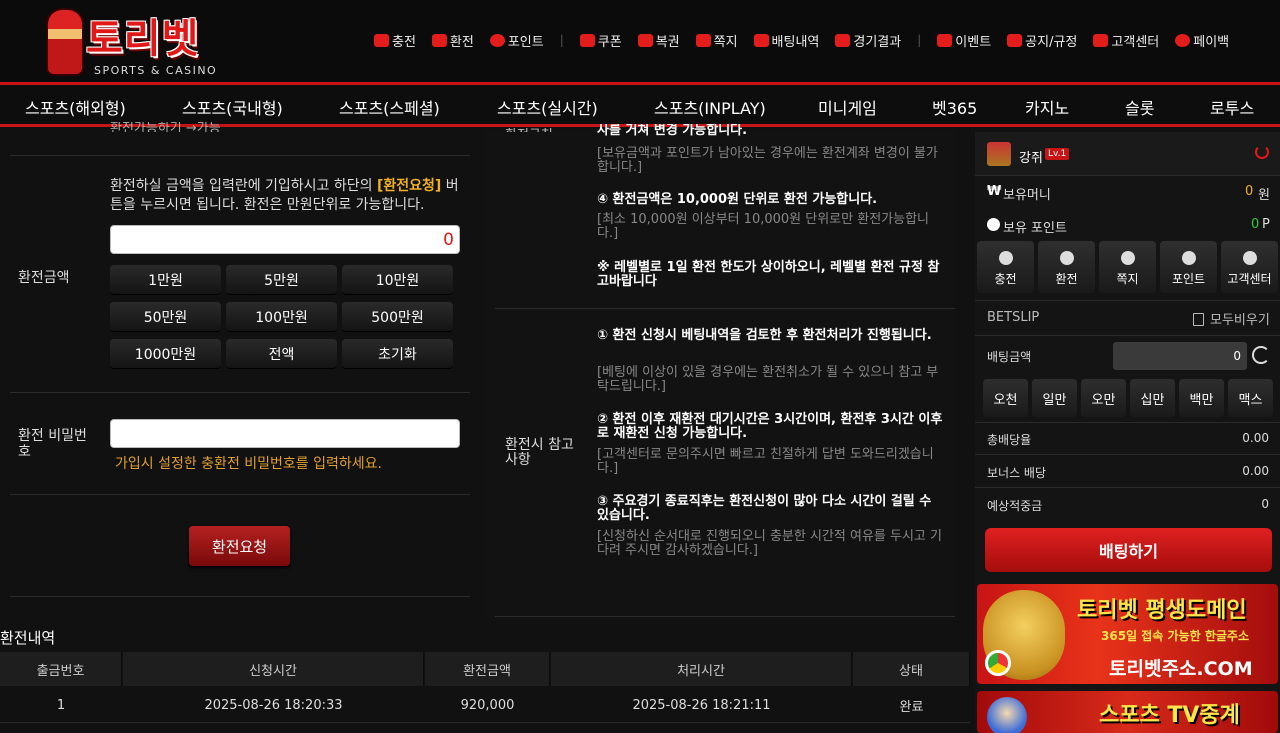  What do you see at coordinates (1202, 40) in the screenshot?
I see `topnav-payback: 페이백` at bounding box center [1202, 40].